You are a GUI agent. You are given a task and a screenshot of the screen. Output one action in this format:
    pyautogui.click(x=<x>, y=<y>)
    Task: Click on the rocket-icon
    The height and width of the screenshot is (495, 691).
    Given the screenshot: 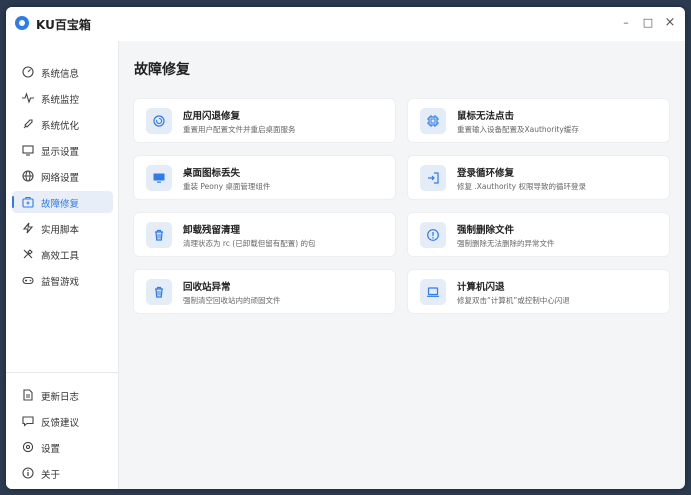 What is the action you would take?
    pyautogui.click(x=28, y=124)
    